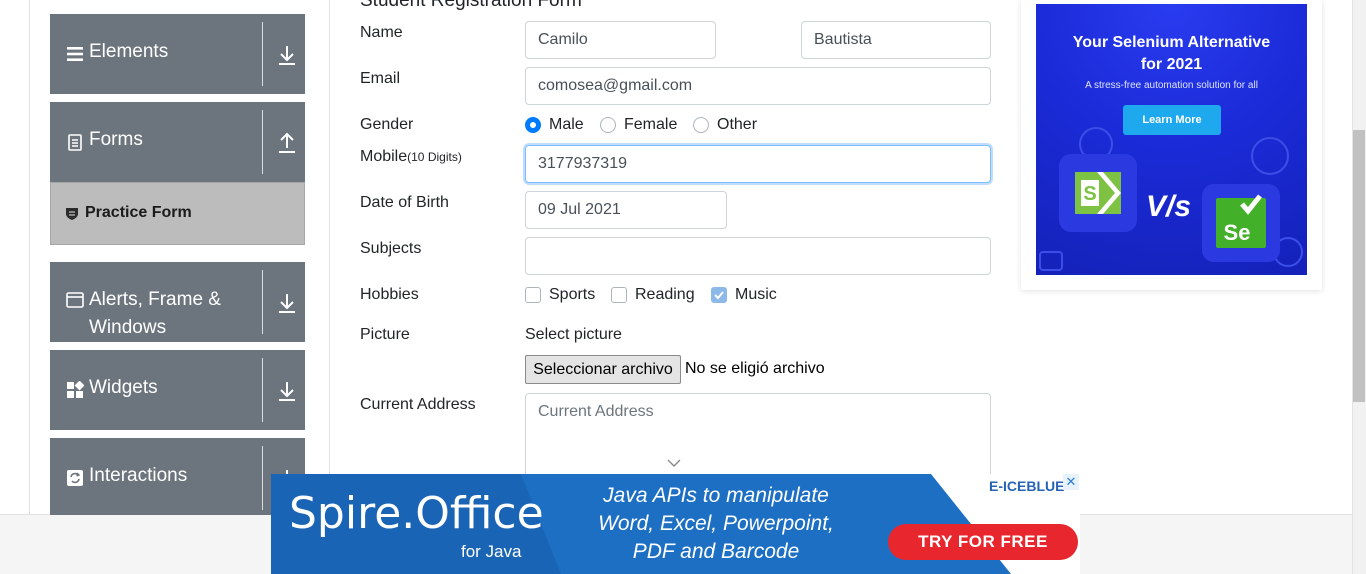  I want to click on gender-label: Gender, so click(387, 124).